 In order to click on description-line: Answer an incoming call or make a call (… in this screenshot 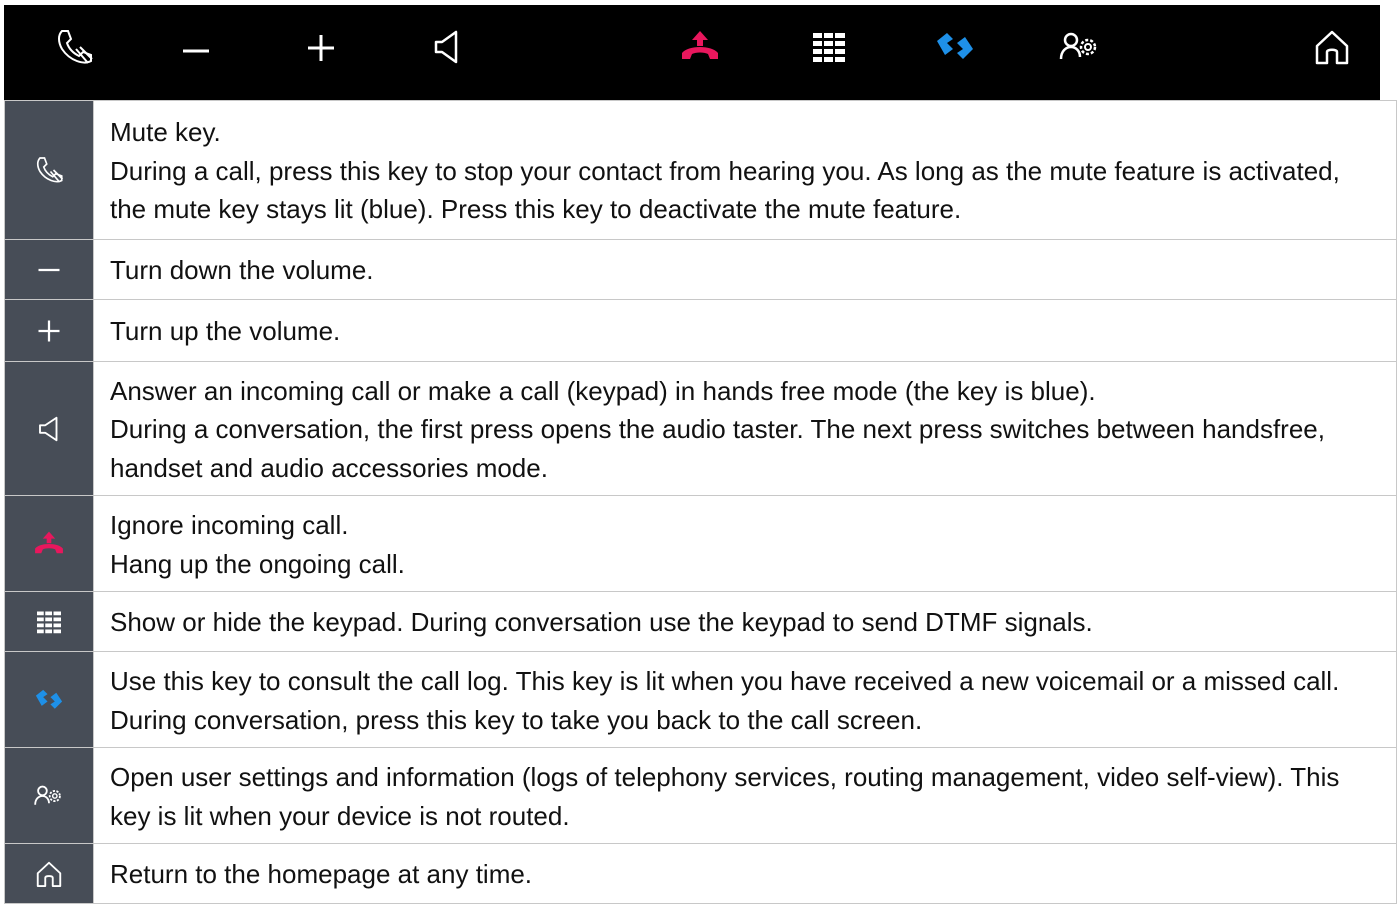, I will do `click(603, 390)`.